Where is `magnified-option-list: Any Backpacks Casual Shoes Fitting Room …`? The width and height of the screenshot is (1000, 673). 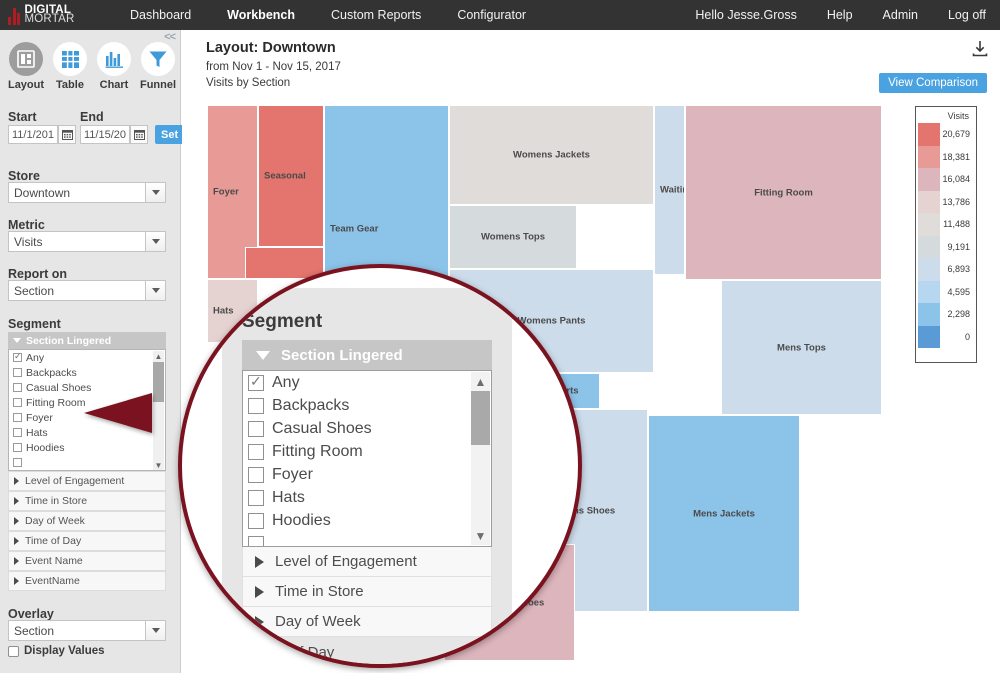
magnified-option-list: Any Backpacks Casual Shoes Fitting Room … is located at coordinates (367, 458).